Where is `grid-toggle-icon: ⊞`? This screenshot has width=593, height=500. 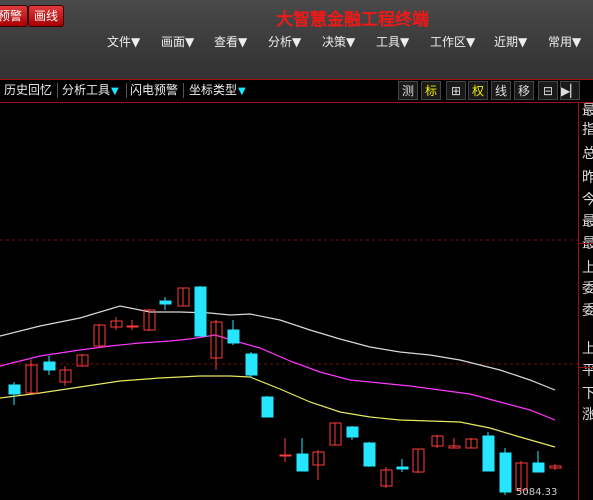
grid-toggle-icon: ⊞ is located at coordinates (456, 90).